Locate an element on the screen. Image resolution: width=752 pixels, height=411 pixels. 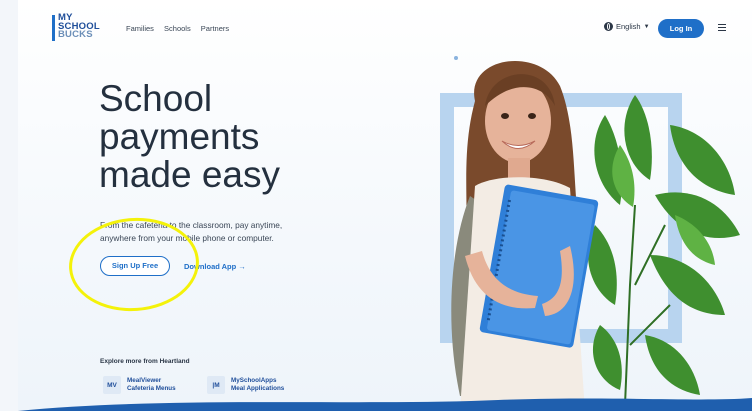
headline-line-3: made easy is located at coordinates (189, 174).